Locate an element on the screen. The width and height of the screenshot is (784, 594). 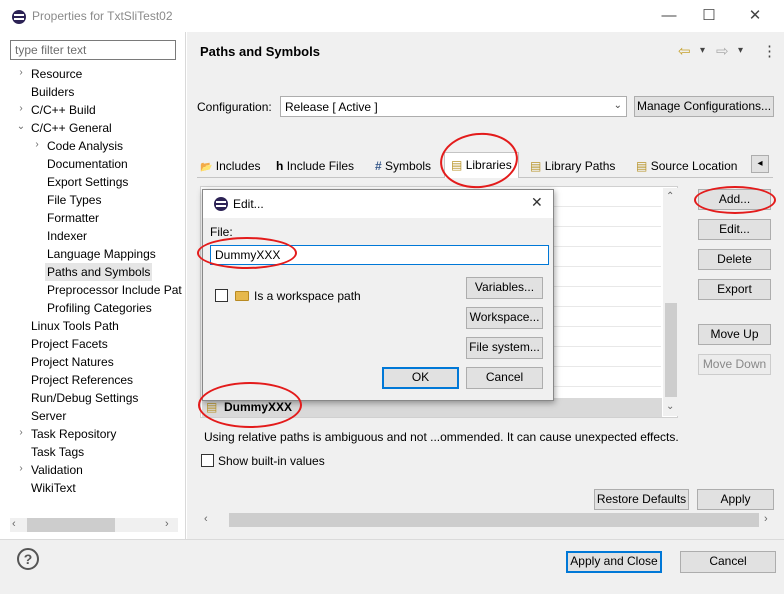
sidebar-item: Code Analysis is located at coordinates (85, 146).